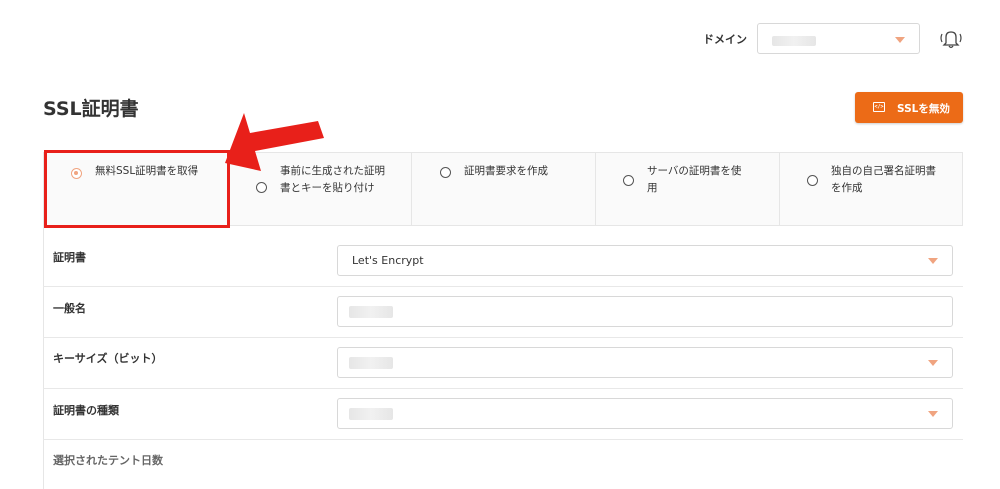 The width and height of the screenshot is (1000, 489). Describe the element at coordinates (371, 312) in the screenshot. I see `common-name-value-redacted` at that location.